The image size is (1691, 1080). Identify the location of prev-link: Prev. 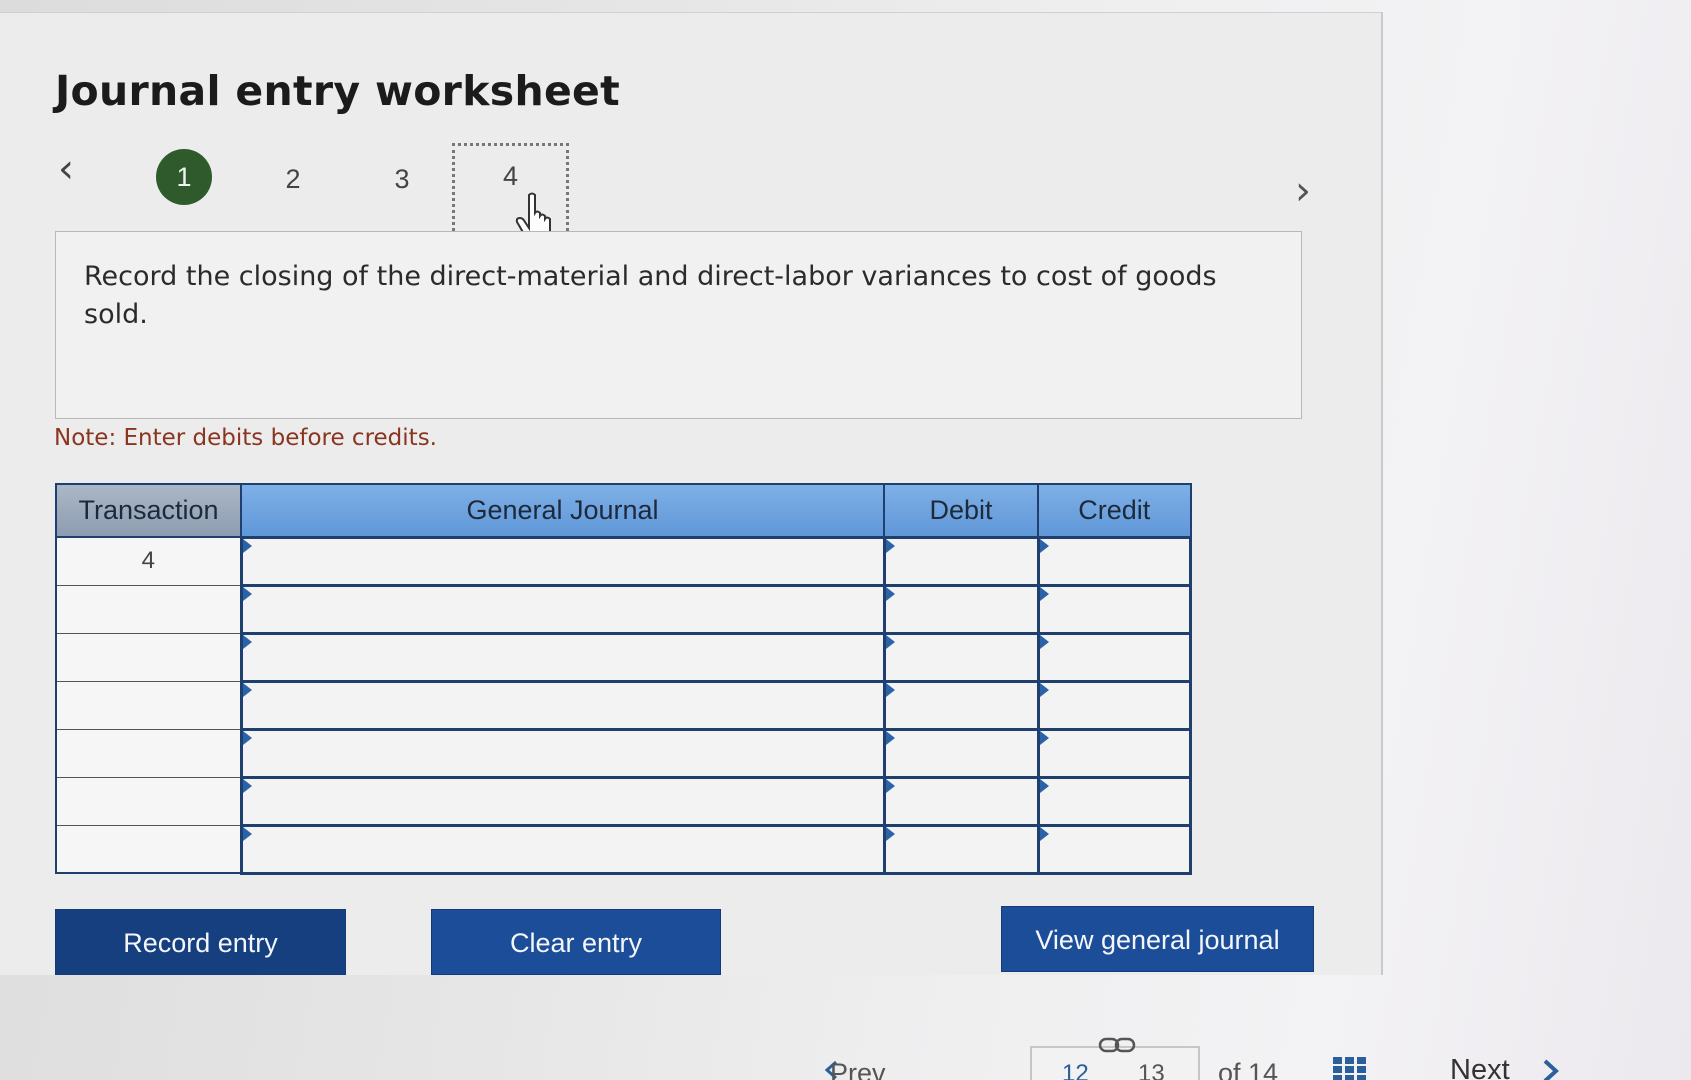
(858, 1069).